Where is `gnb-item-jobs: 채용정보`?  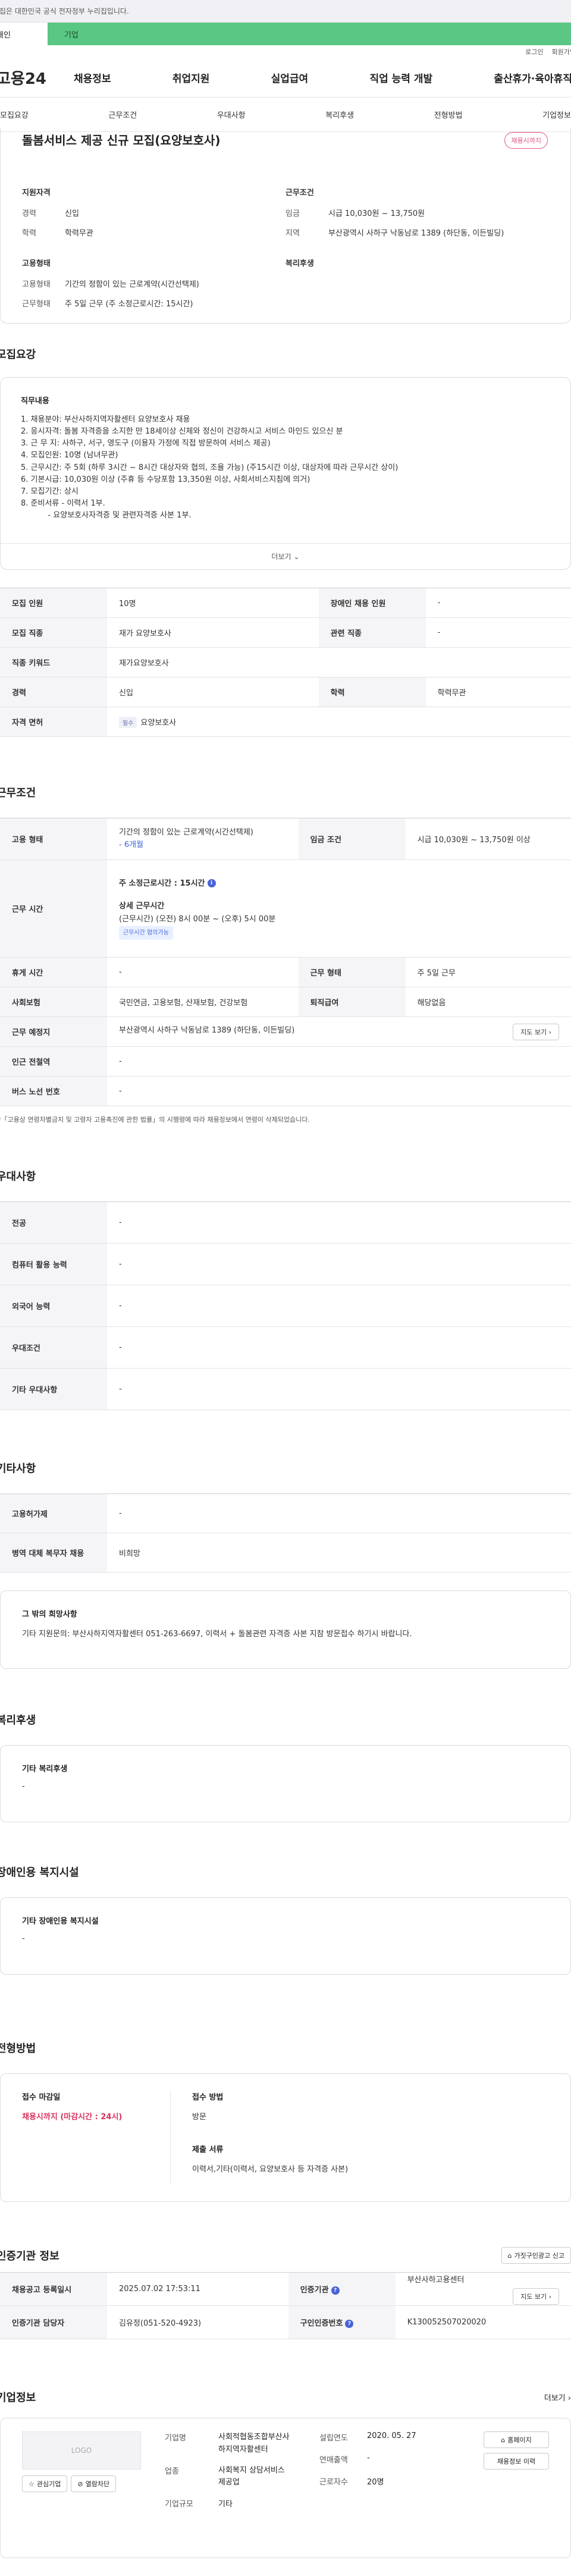 gnb-item-jobs: 채용정보 is located at coordinates (92, 77).